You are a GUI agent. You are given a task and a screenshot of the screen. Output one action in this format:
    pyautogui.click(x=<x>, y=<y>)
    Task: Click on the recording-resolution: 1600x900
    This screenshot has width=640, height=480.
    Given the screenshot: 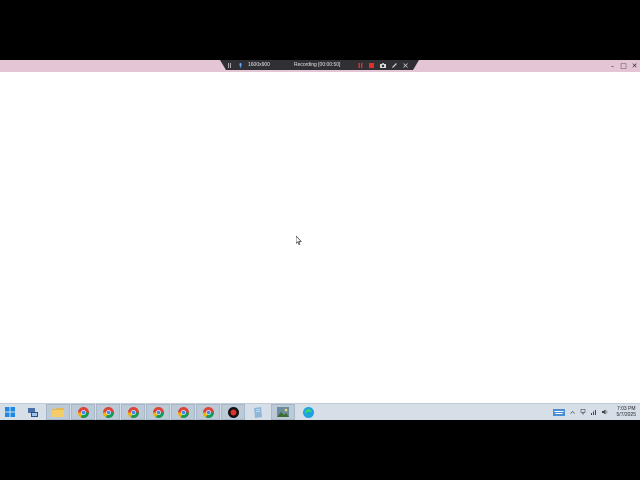 What is the action you would take?
    pyautogui.click(x=259, y=65)
    